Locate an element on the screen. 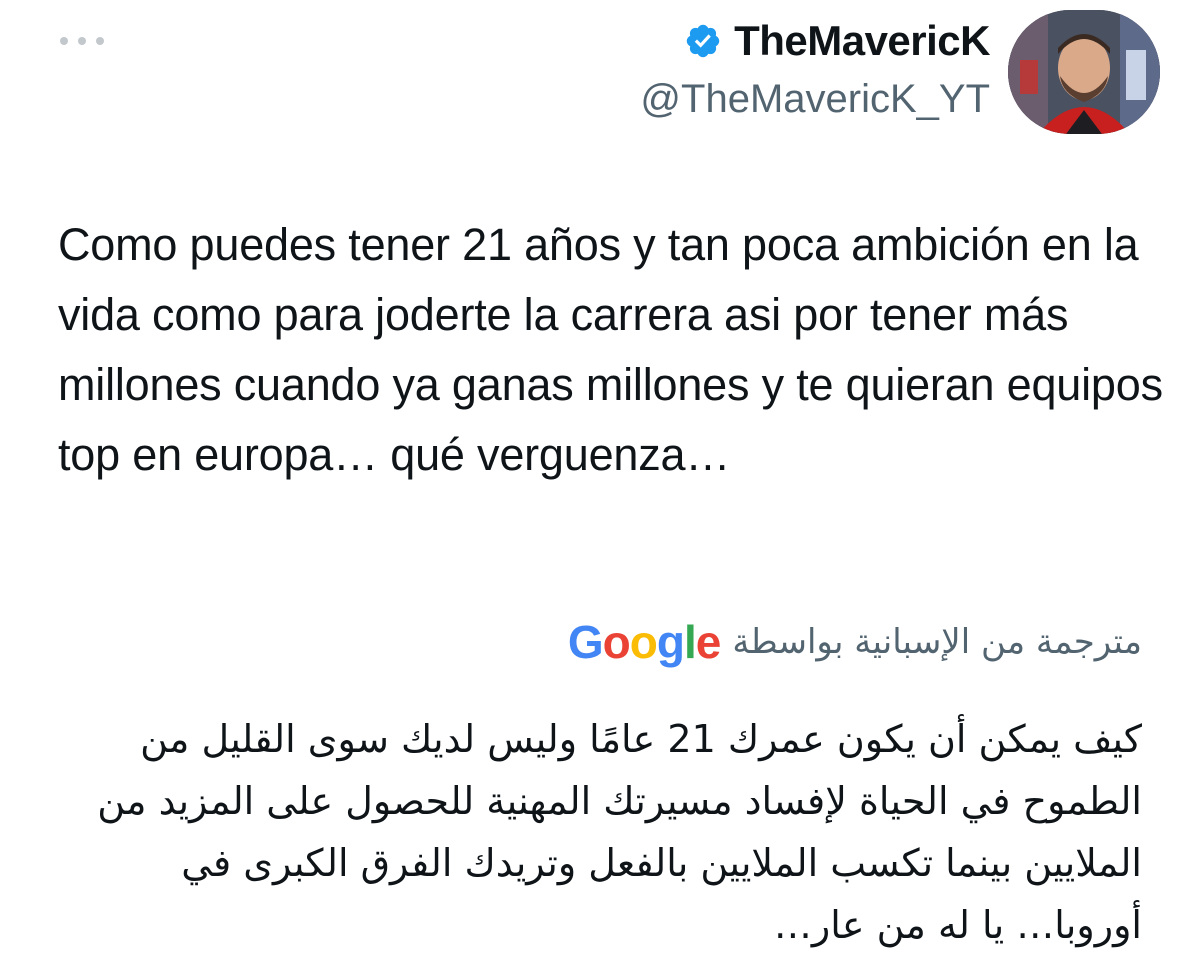  avatar is located at coordinates (1084, 72).